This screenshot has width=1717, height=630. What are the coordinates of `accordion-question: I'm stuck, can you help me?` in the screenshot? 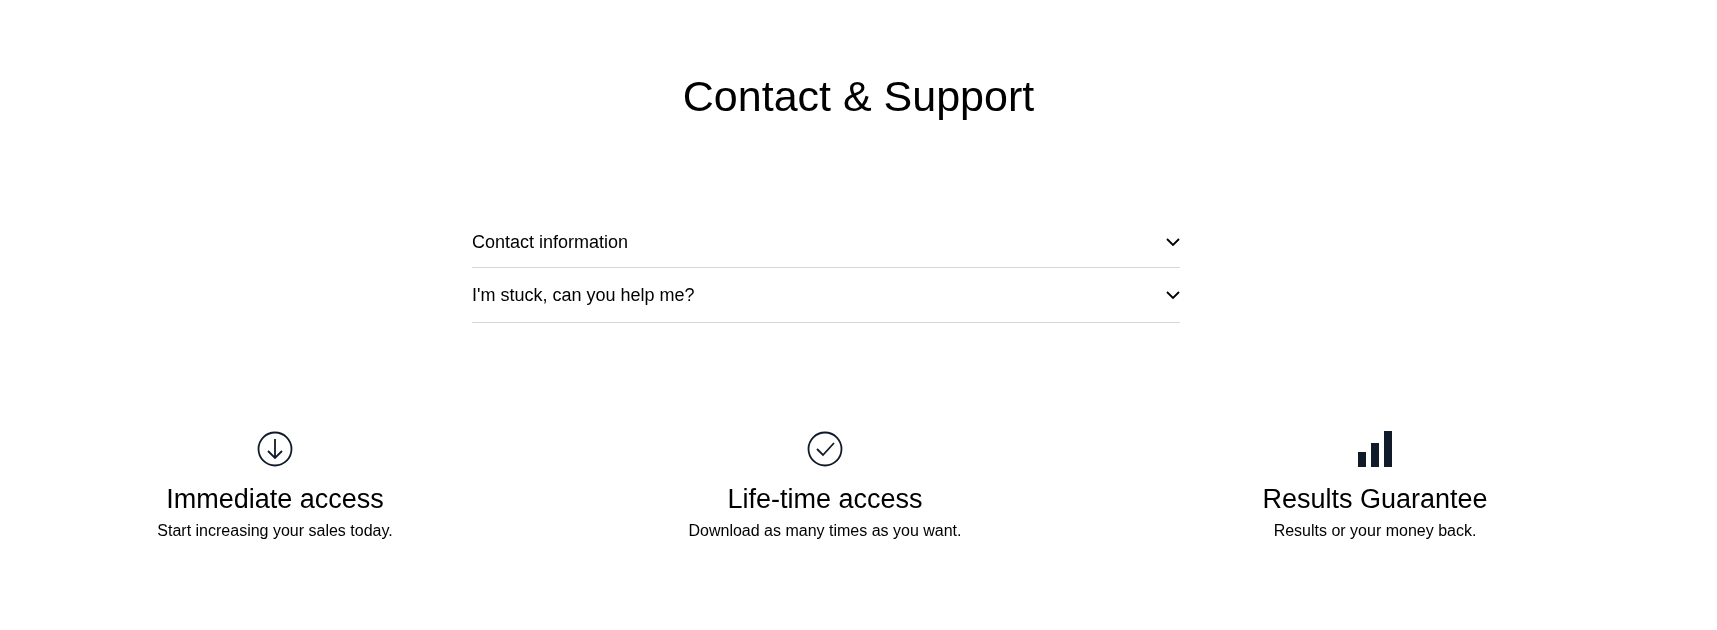 It's located at (583, 295).